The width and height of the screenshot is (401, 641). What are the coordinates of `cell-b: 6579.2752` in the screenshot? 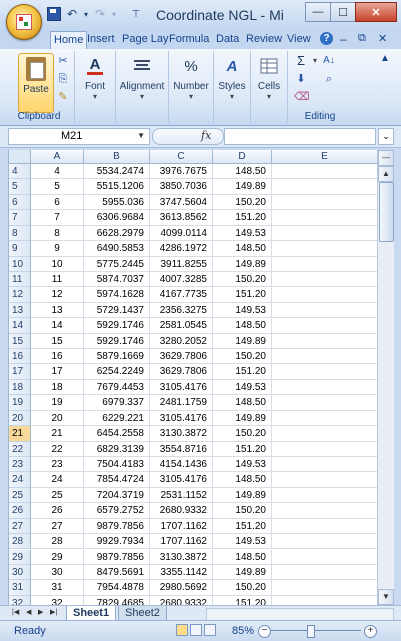 It's located at (117, 511).